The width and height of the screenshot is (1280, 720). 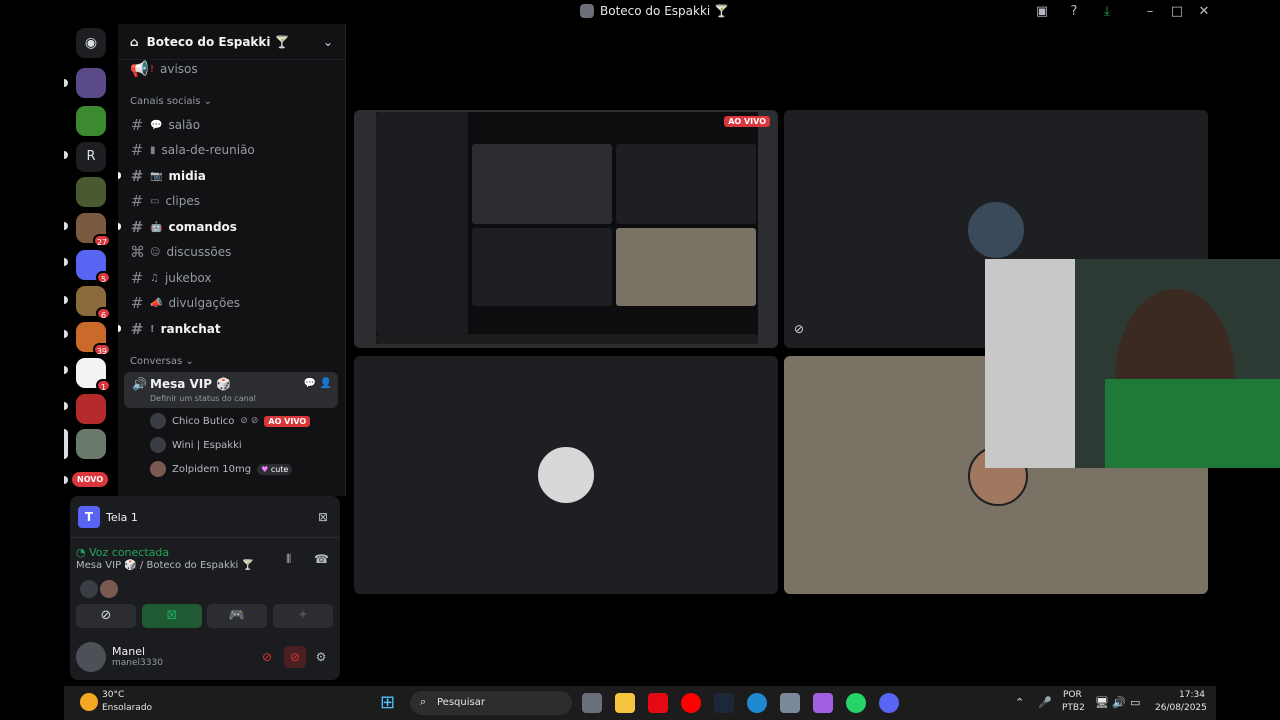 I want to click on voice-user-wini: Wini | Espakki, so click(x=196, y=445).